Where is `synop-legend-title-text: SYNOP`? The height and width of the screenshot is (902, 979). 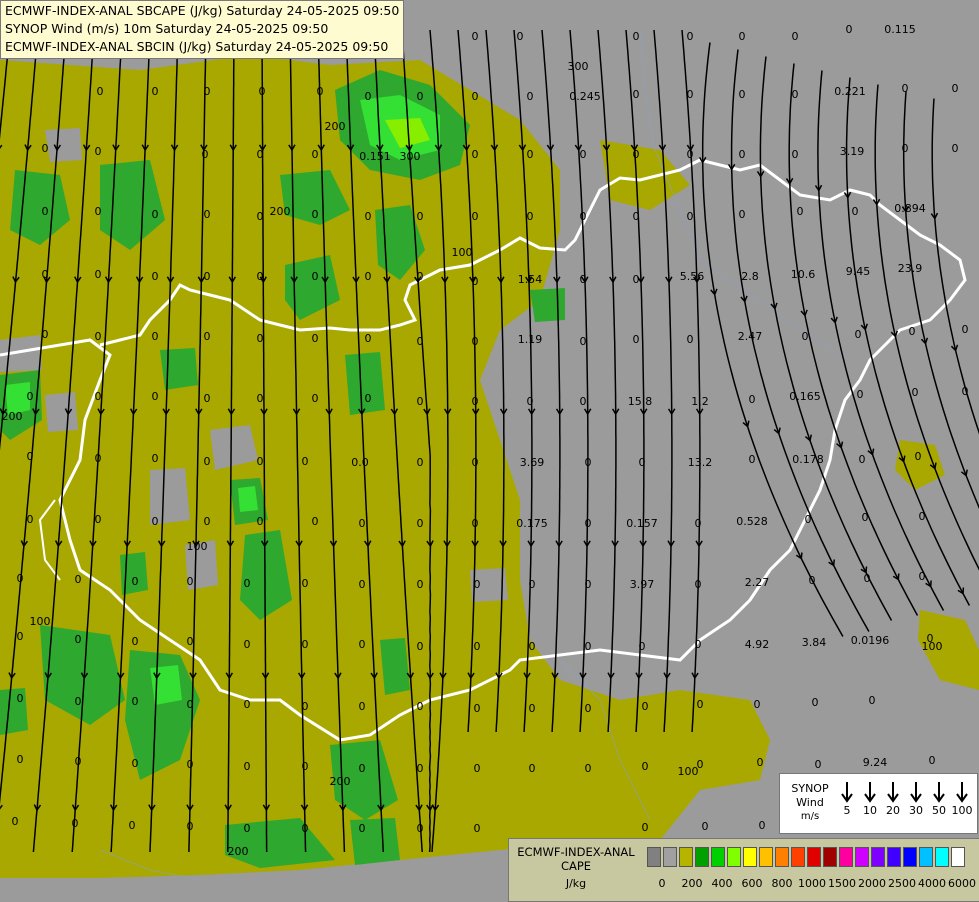 synop-legend-title-text: SYNOP is located at coordinates (810, 788).